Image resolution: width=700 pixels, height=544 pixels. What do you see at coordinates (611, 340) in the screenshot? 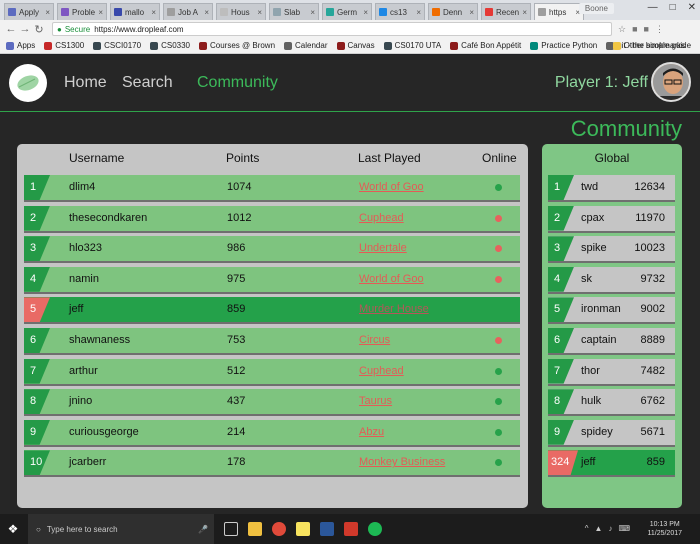
I see `global-row: 6 captain 8889` at bounding box center [611, 340].